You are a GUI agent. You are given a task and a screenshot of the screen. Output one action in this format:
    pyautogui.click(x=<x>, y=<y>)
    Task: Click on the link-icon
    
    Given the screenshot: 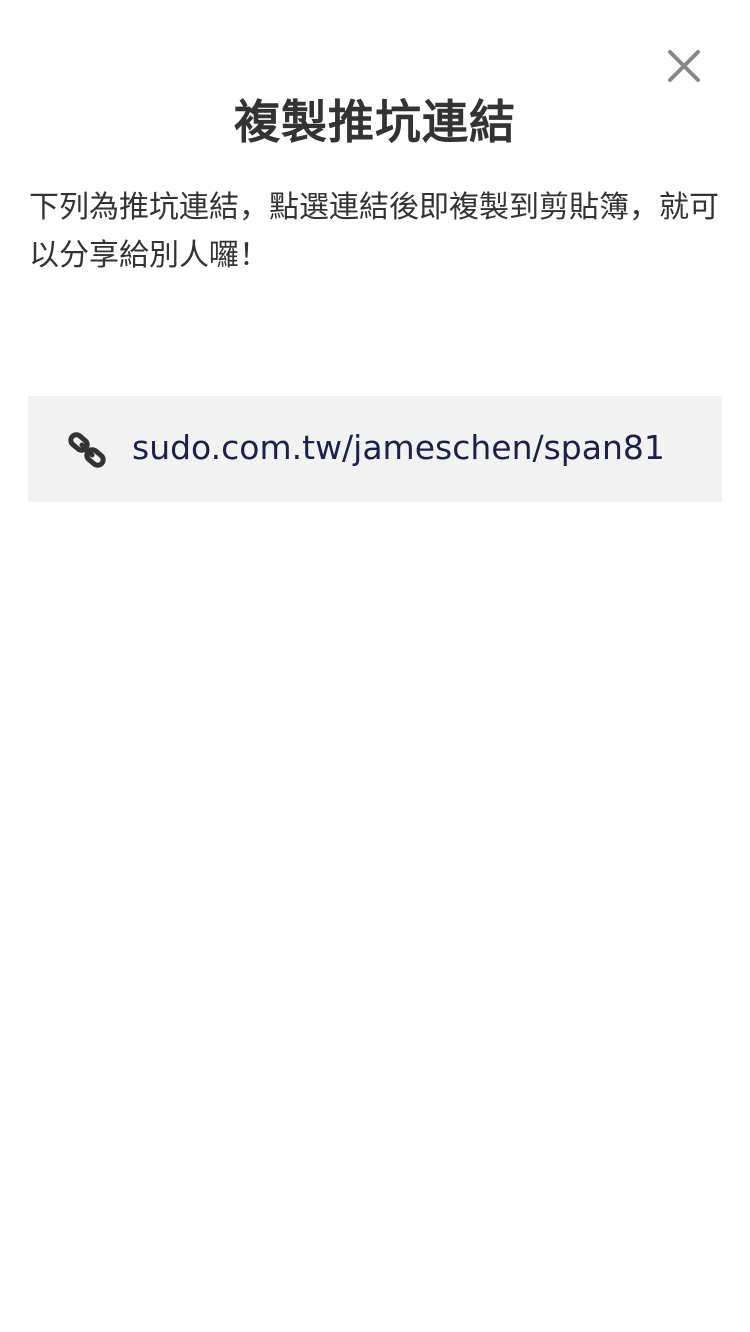 What is the action you would take?
    pyautogui.click(x=87, y=450)
    